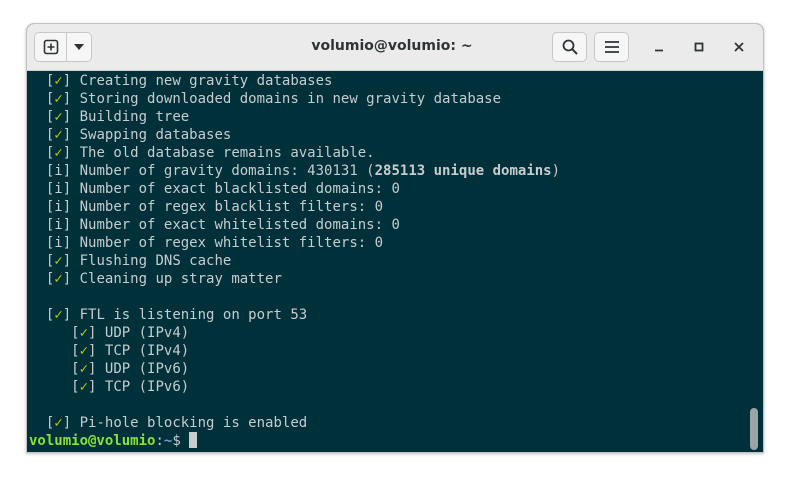 This screenshot has height=479, width=788. Describe the element at coordinates (223, 171) in the screenshot. I see `line-text: Number of gravity domains: 430131 (` at that location.